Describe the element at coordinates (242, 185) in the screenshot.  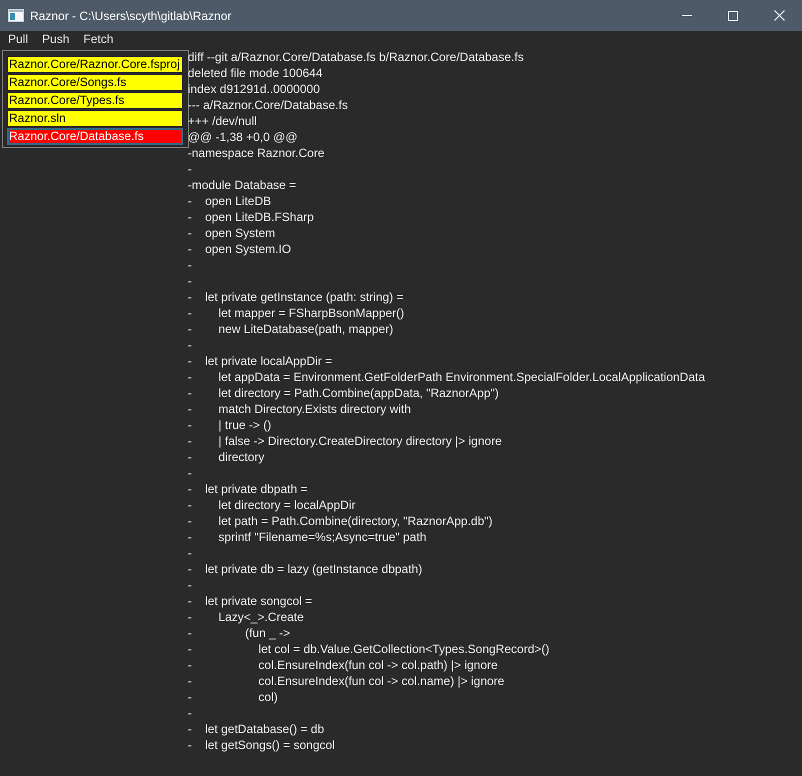
I see `diff-line: -module Database =` at that location.